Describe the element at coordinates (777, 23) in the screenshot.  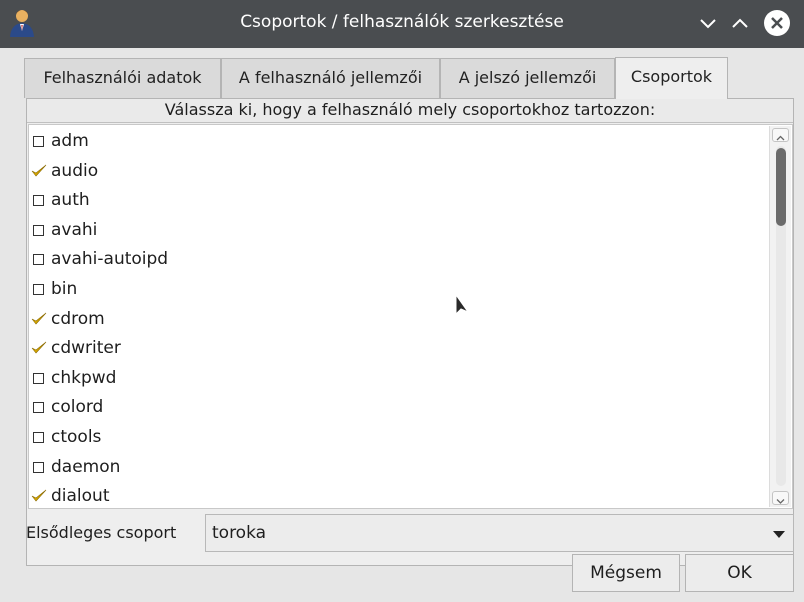
I see `close-icon` at that location.